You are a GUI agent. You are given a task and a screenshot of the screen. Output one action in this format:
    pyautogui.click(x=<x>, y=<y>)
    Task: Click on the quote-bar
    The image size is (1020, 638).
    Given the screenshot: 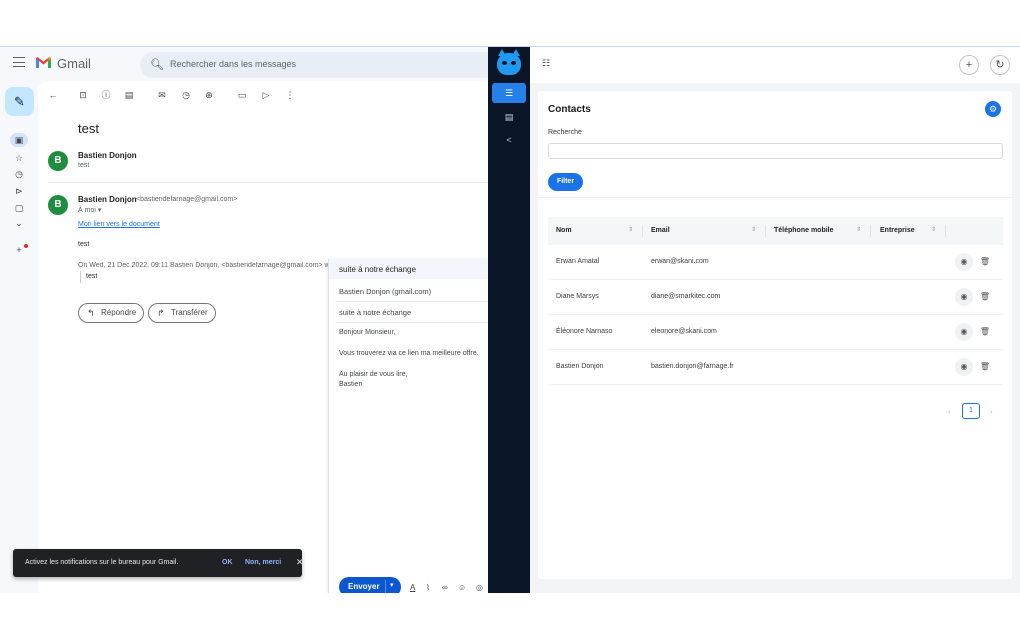 What is the action you would take?
    pyautogui.click(x=80, y=277)
    